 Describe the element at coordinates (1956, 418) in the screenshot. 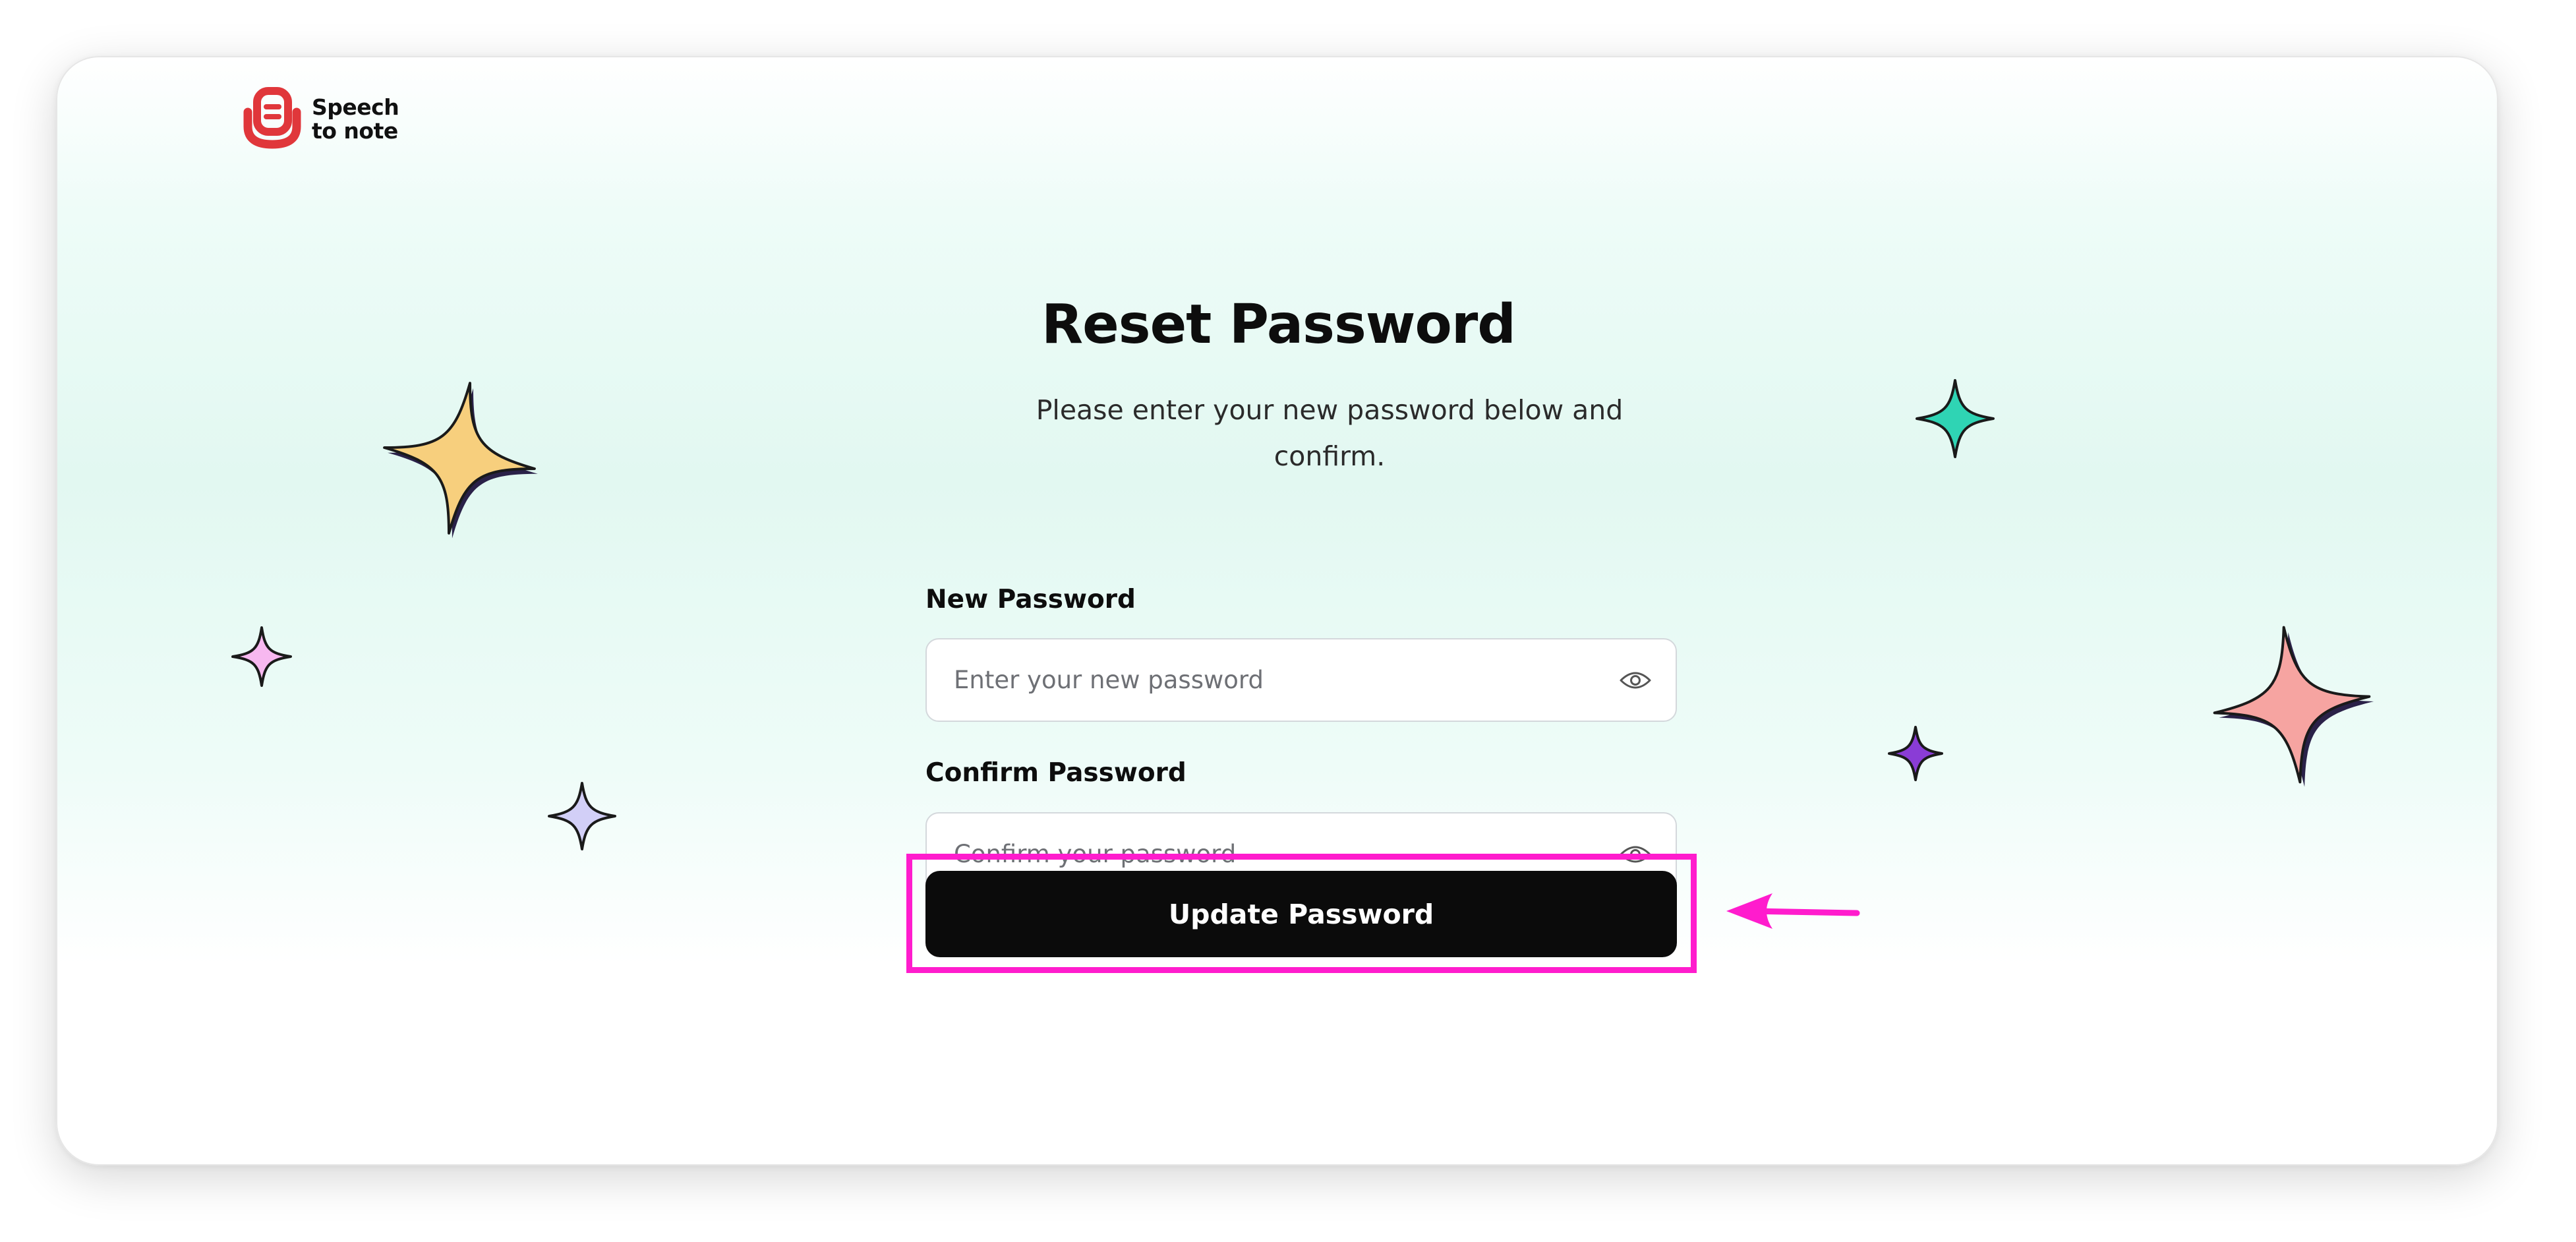

I see `teal-sparkle-icon` at that location.